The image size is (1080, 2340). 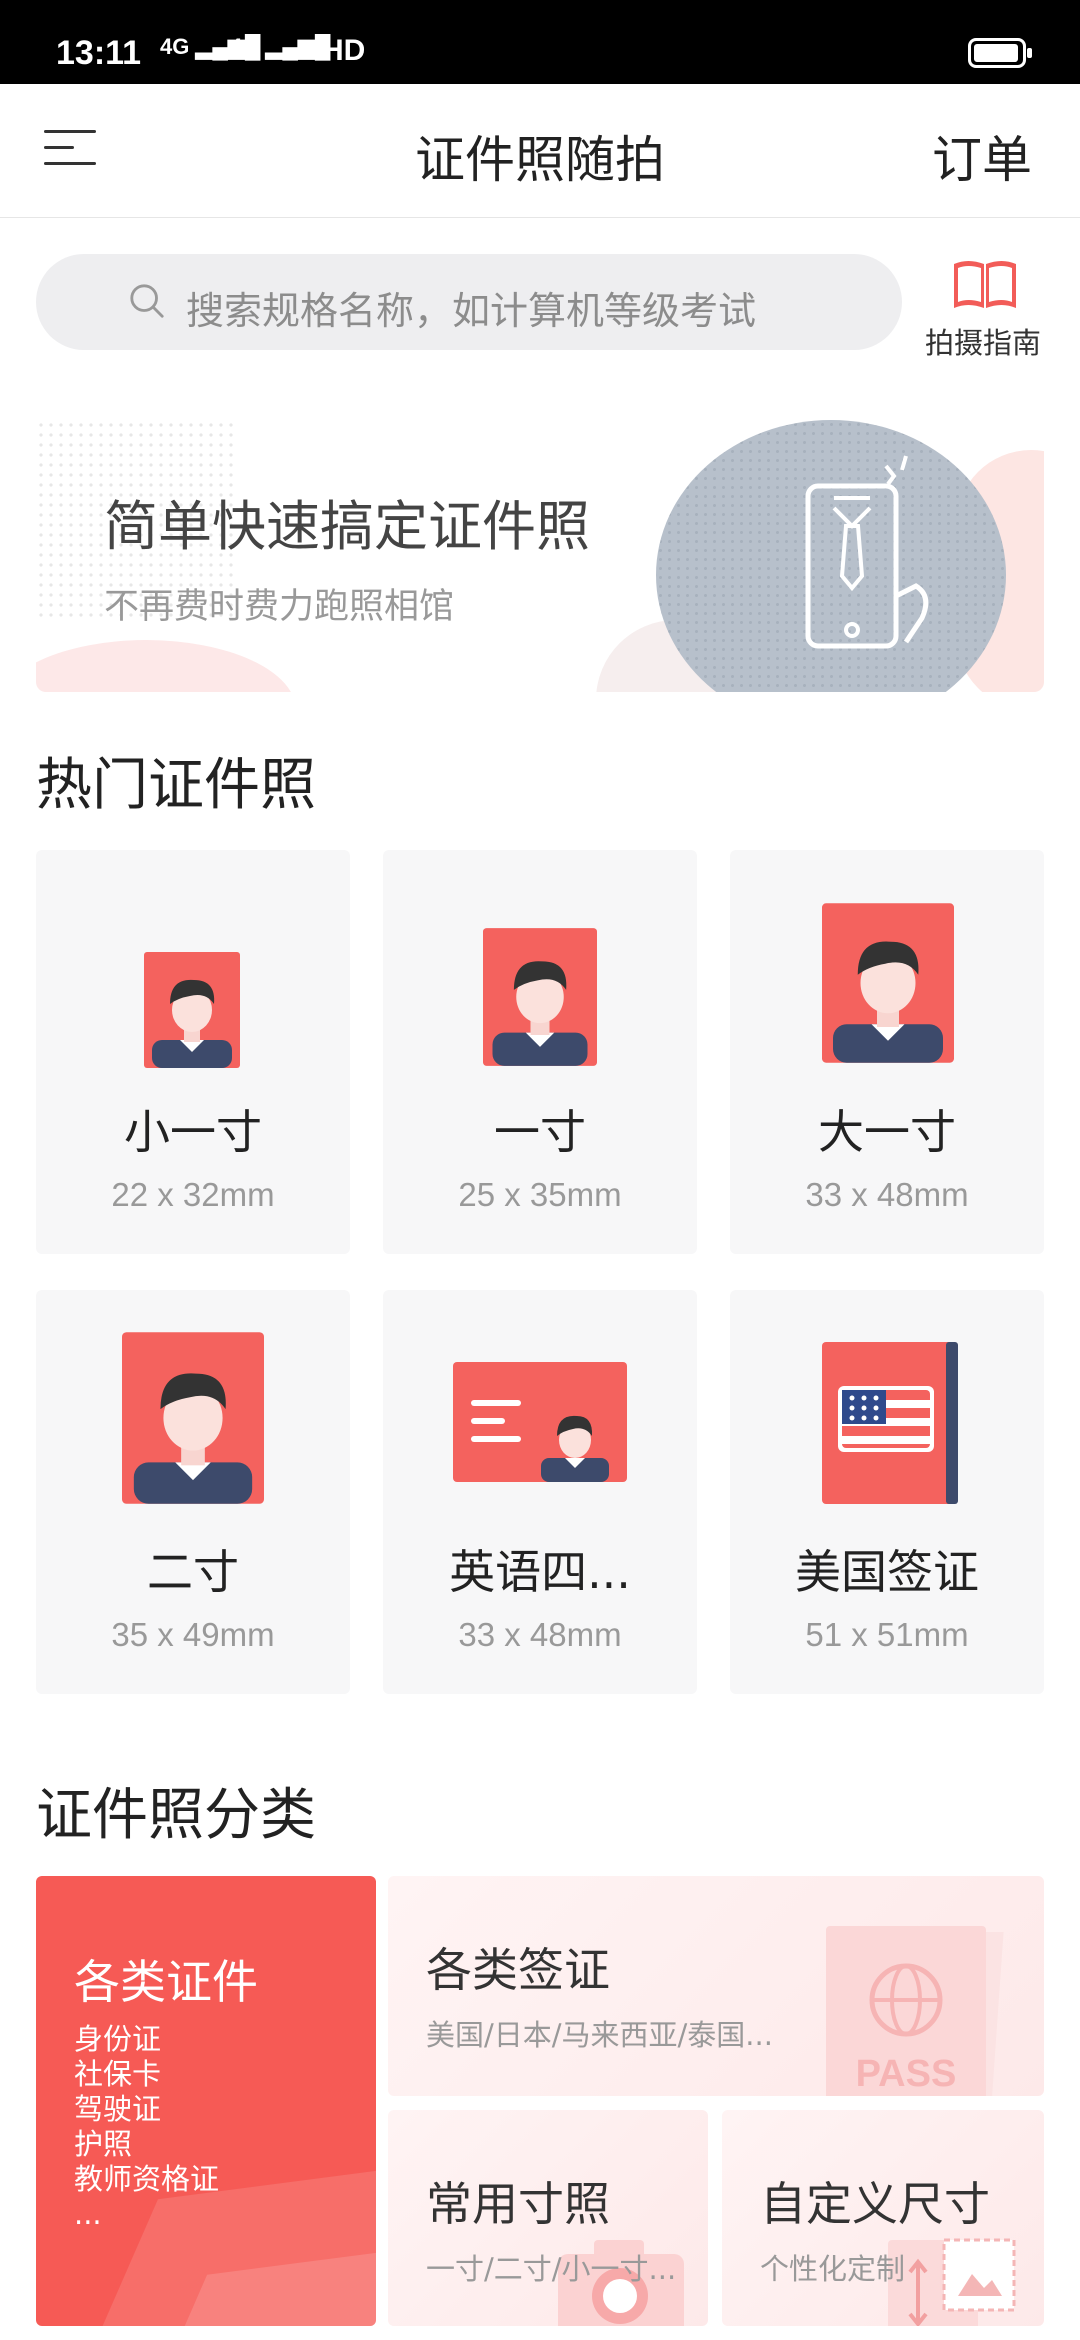 What do you see at coordinates (985, 284) in the screenshot?
I see `book-icon` at bounding box center [985, 284].